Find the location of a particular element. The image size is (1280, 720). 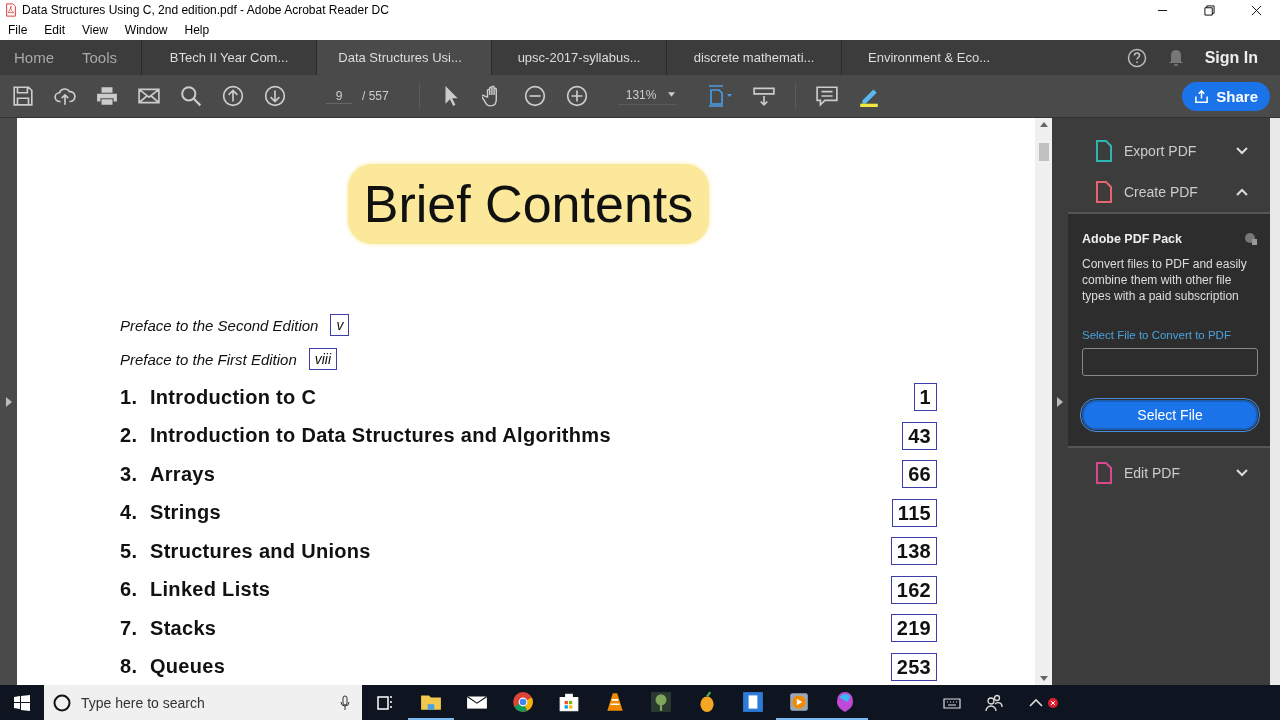

nav-tab: Tools is located at coordinates (100, 57).